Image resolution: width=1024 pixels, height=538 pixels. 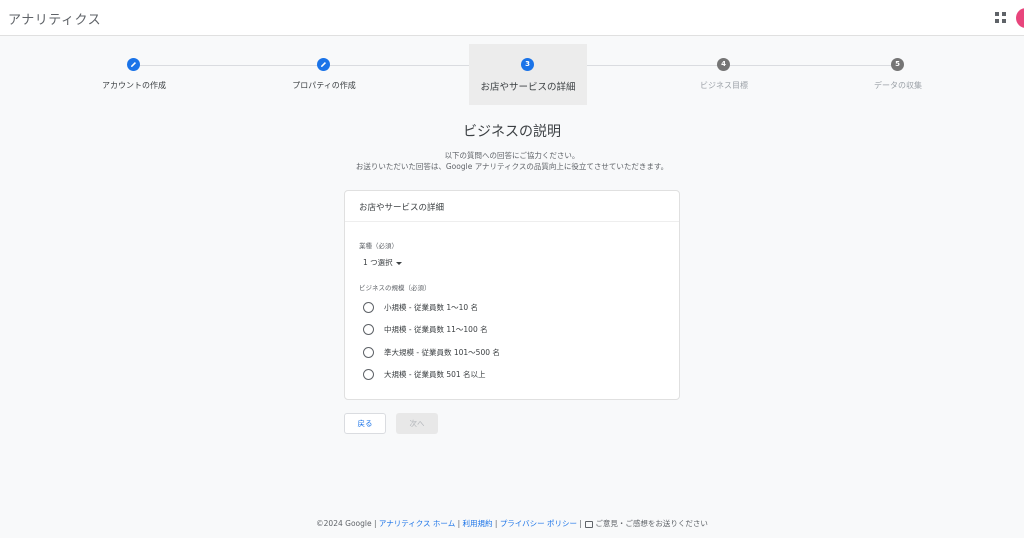 I want to click on app-title: アナリティクス, so click(x=55, y=20).